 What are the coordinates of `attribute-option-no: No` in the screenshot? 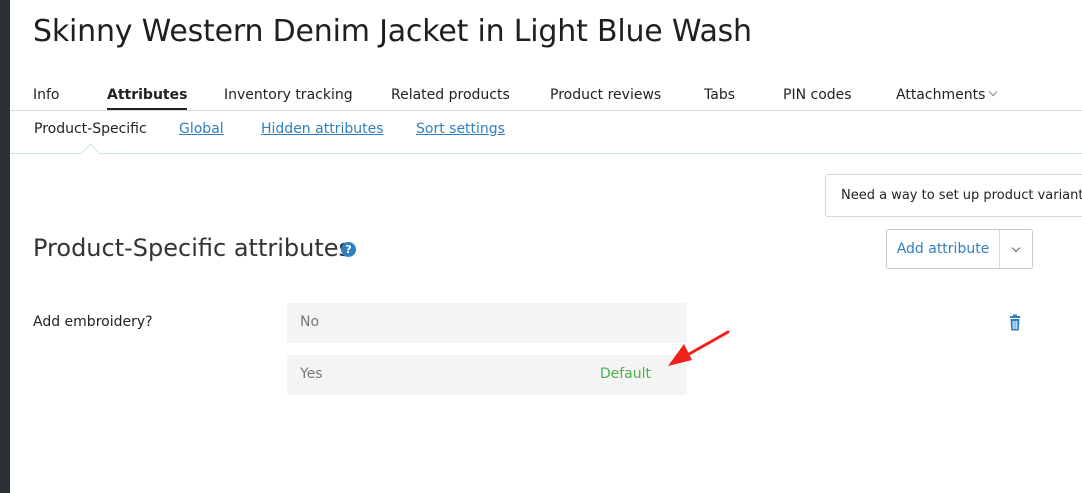 It's located at (487, 323).